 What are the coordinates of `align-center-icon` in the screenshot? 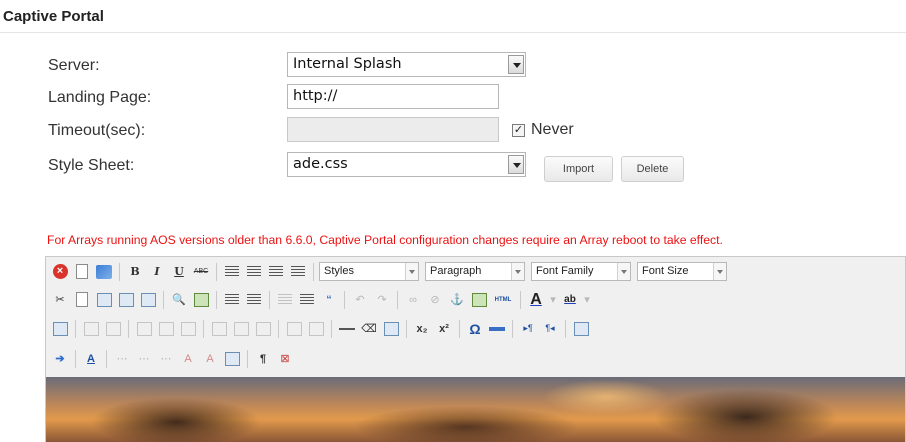 It's located at (254, 272).